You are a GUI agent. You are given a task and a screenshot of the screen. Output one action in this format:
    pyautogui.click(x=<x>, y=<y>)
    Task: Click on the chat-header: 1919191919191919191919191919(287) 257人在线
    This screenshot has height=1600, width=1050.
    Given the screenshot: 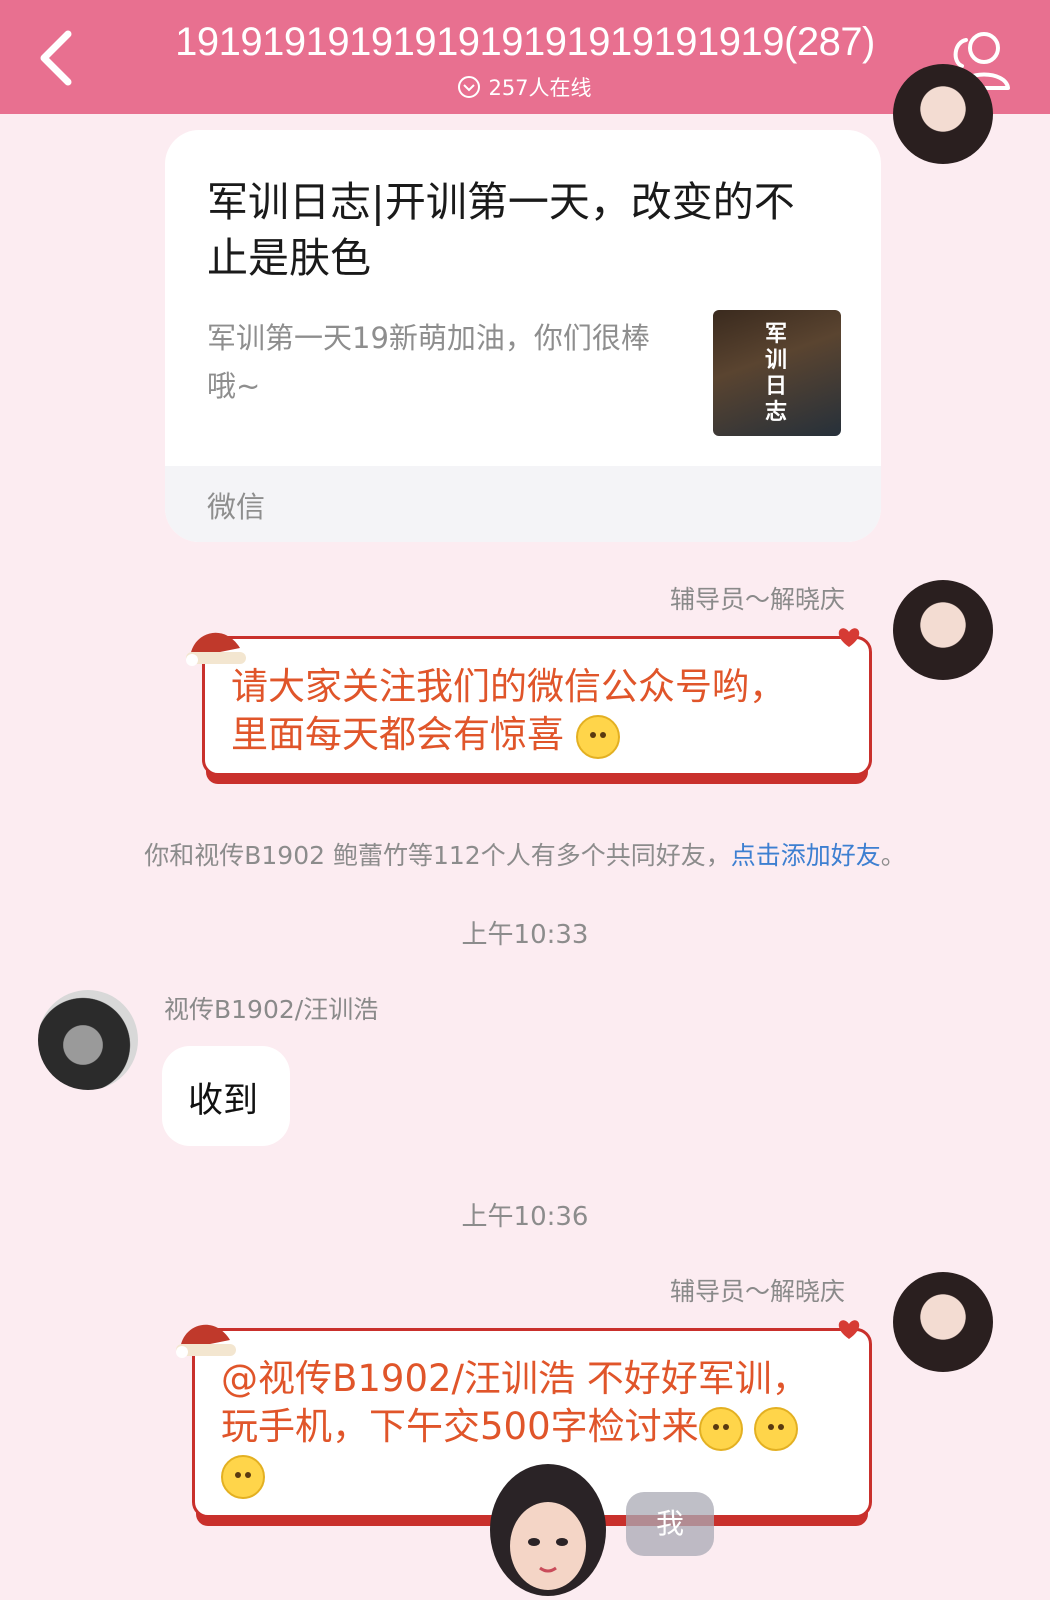 What is the action you would take?
    pyautogui.click(x=525, y=57)
    